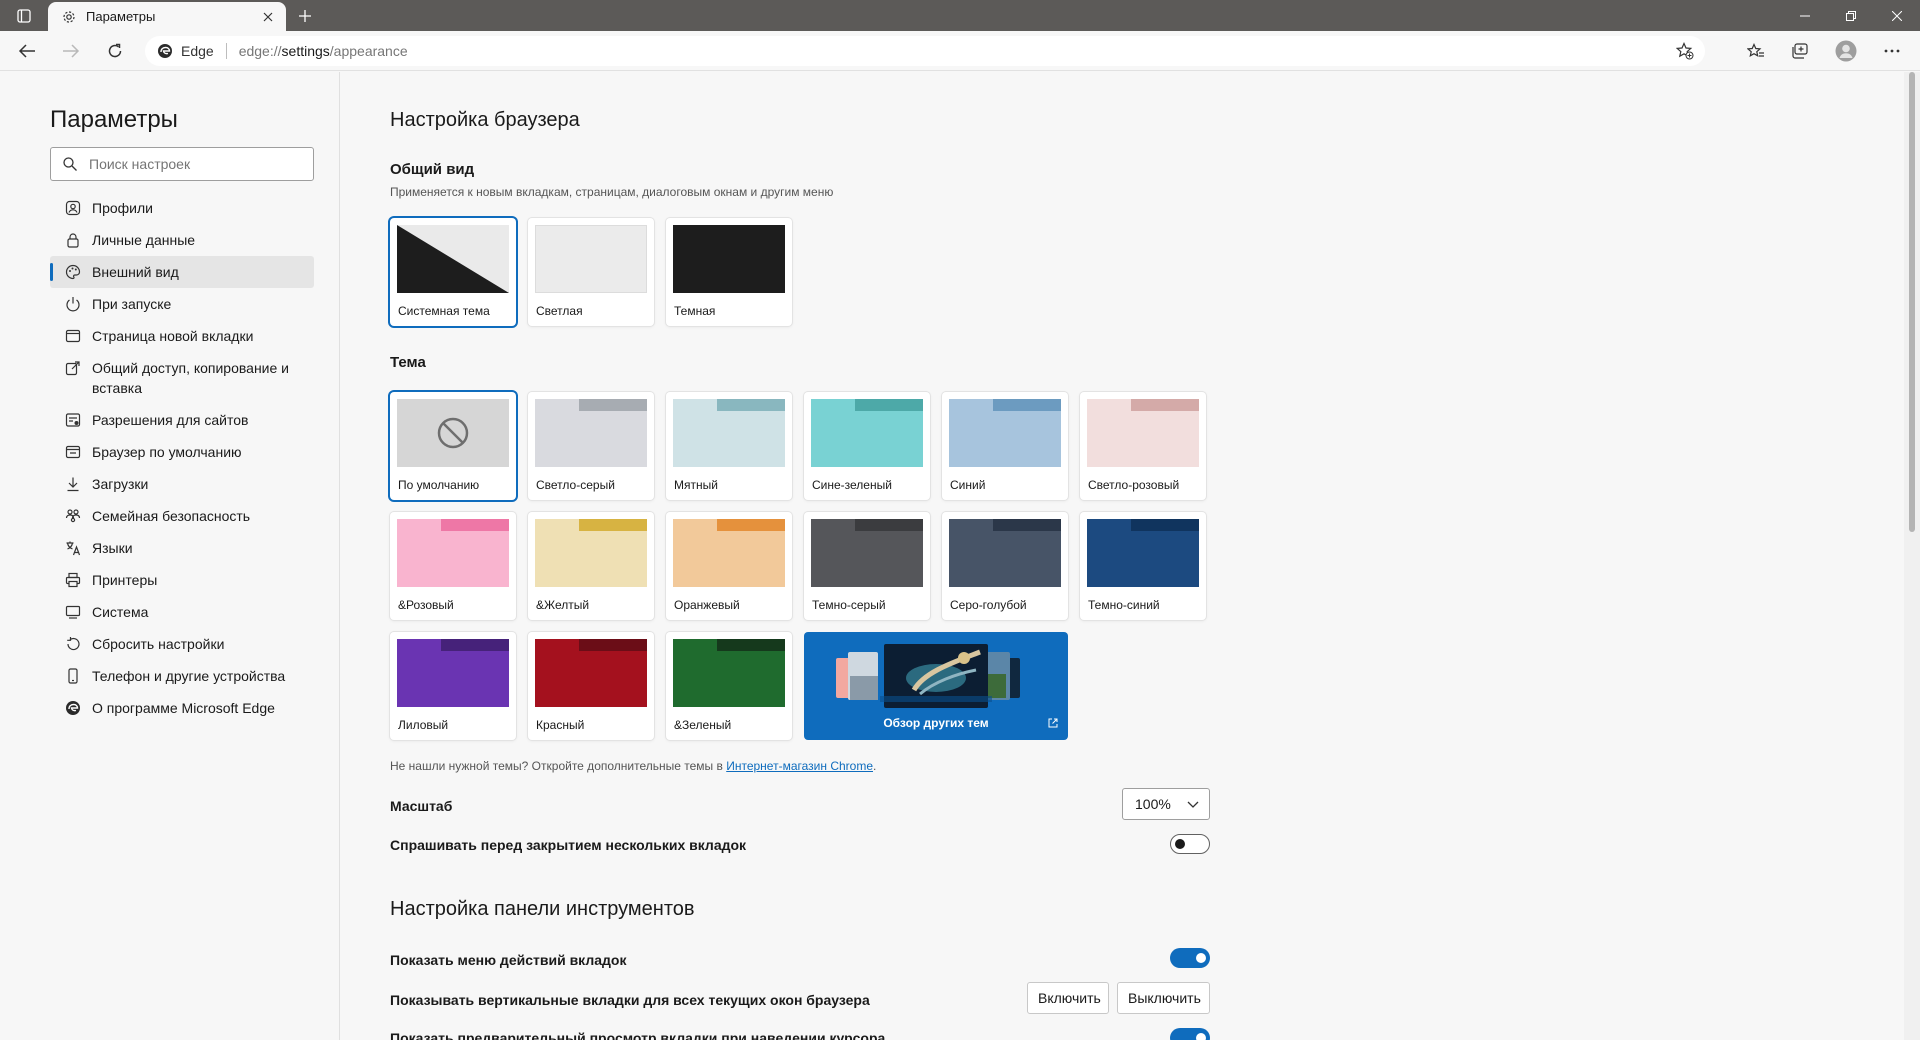  What do you see at coordinates (453, 686) in the screenshot?
I see `theme-option-12: Лиловый` at bounding box center [453, 686].